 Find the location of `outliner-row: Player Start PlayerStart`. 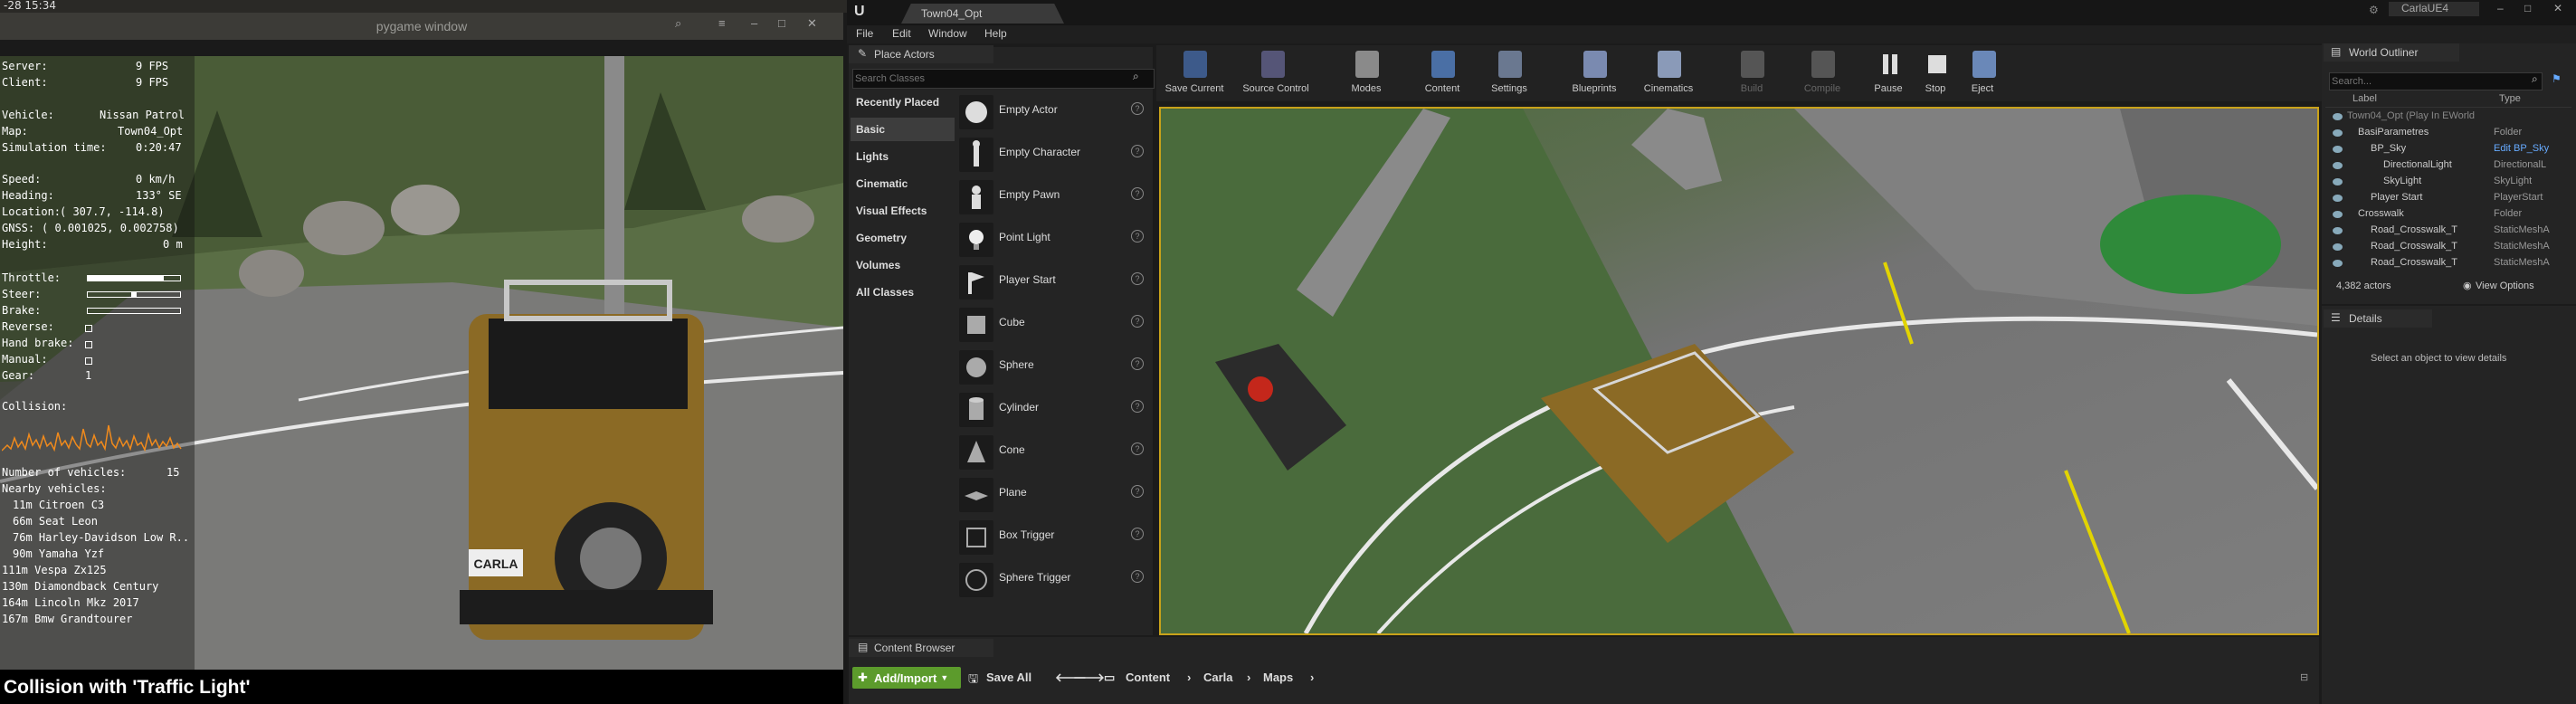

outliner-row: Player Start PlayerStart is located at coordinates (2452, 200).